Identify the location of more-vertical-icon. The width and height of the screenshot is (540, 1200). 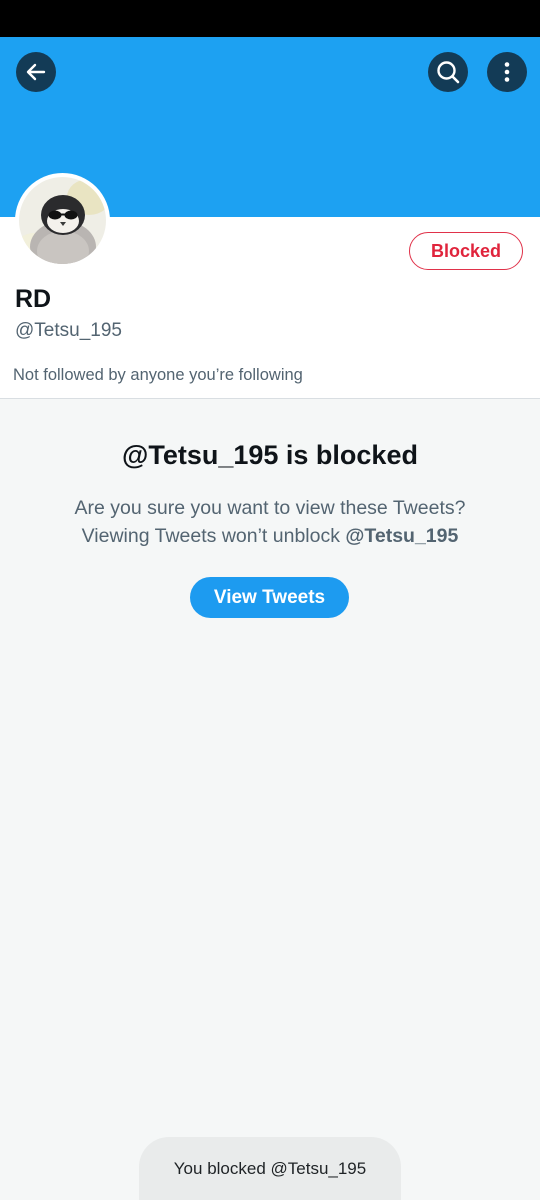
(507, 72).